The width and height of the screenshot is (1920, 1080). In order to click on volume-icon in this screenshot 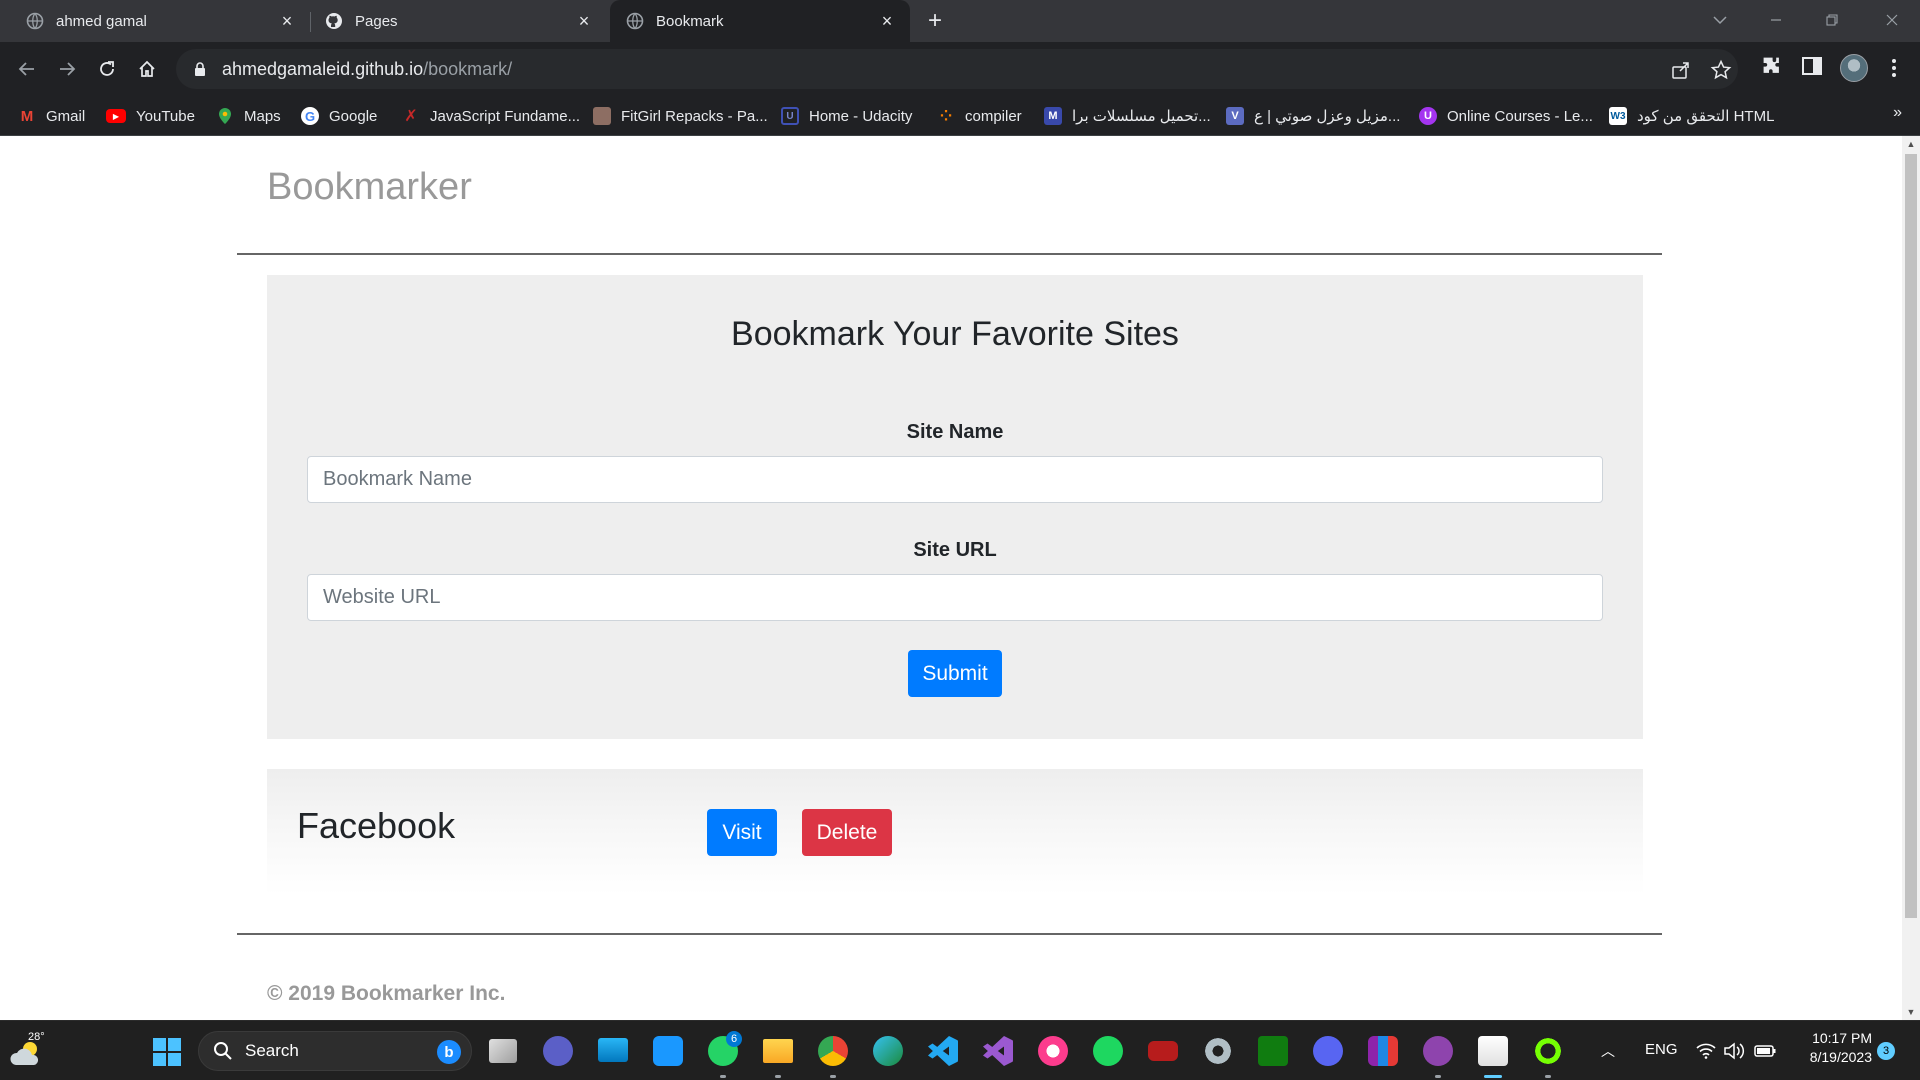, I will do `click(1734, 1051)`.